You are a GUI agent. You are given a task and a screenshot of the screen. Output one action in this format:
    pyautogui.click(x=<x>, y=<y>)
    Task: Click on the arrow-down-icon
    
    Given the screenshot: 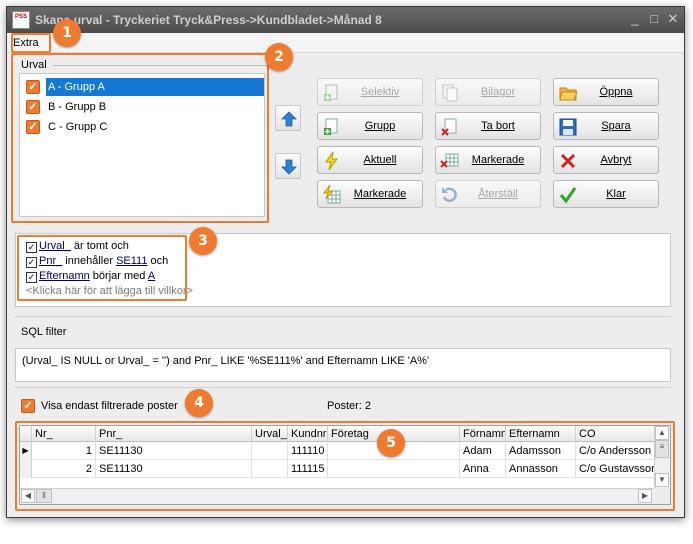 What is the action you would take?
    pyautogui.click(x=289, y=167)
    